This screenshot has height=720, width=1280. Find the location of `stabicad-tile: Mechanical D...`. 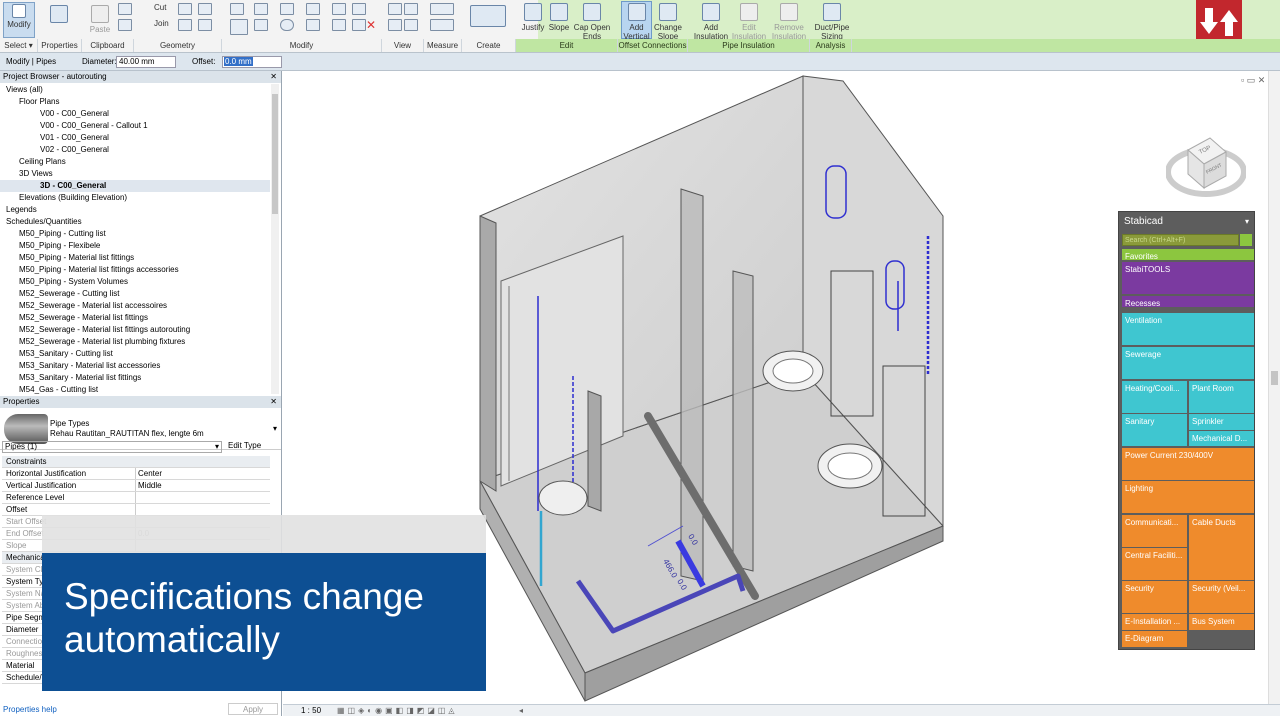

stabicad-tile: Mechanical D... is located at coordinates (1221, 438).